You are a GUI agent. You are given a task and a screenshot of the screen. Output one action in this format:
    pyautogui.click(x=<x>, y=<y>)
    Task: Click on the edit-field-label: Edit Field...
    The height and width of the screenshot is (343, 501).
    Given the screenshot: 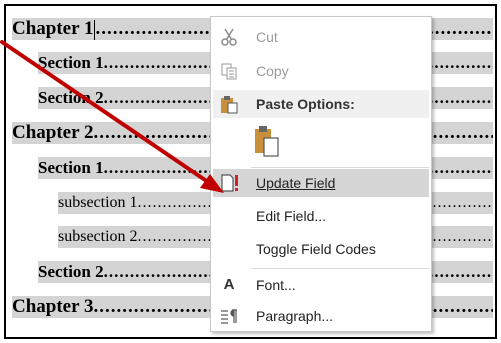 What is the action you would take?
    pyautogui.click(x=291, y=216)
    